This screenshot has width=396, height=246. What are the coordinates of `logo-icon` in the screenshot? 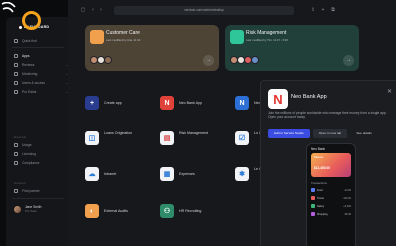 It's located at (8, 7).